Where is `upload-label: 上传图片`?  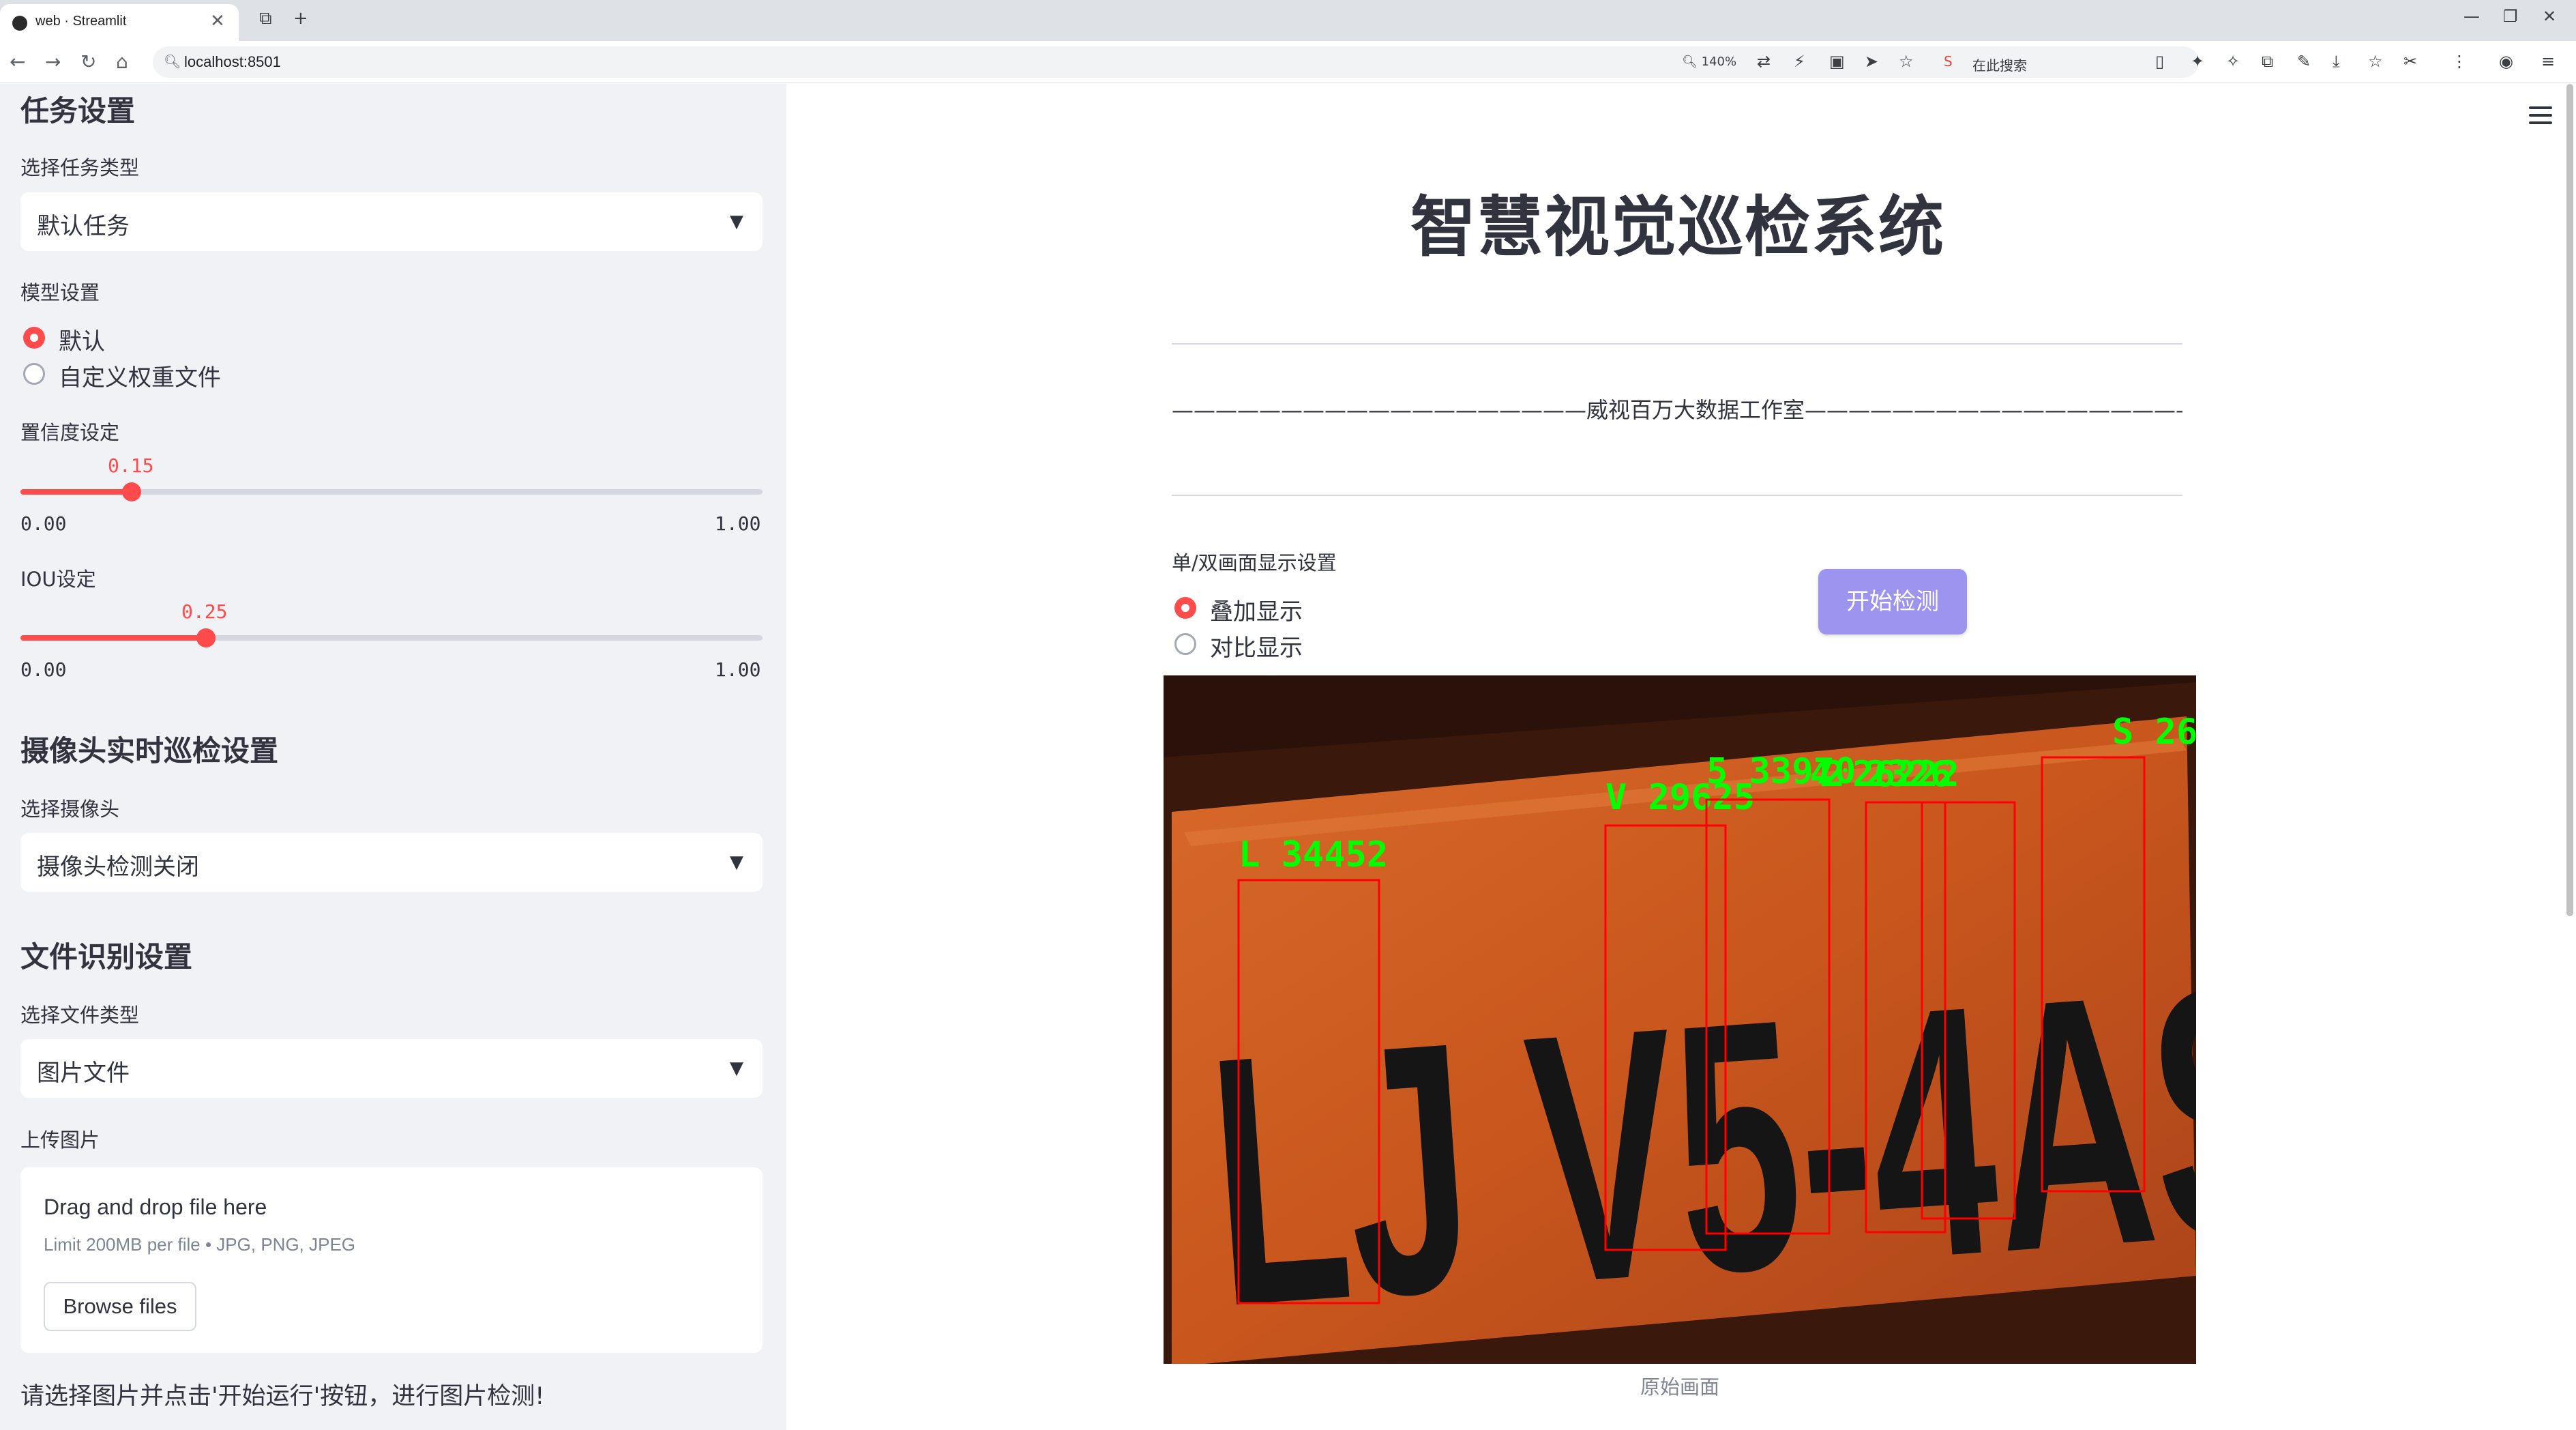
upload-label: 上传图片 is located at coordinates (60, 1140).